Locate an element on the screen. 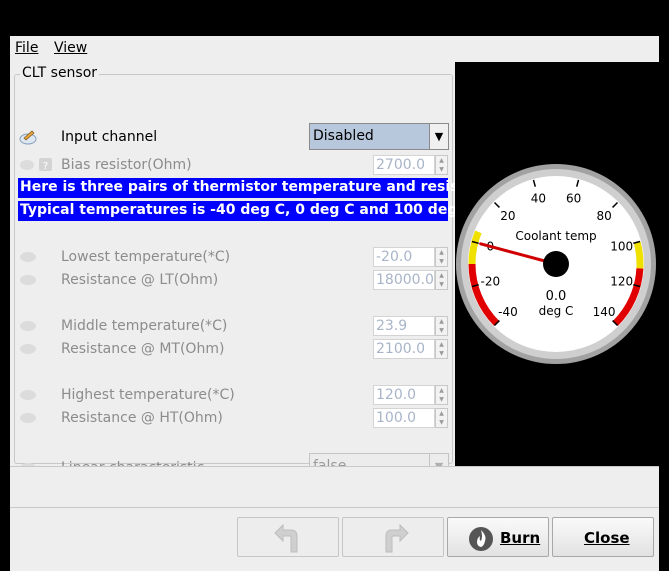 The image size is (669, 571). gauge-tick-label: -20 is located at coordinates (491, 282).